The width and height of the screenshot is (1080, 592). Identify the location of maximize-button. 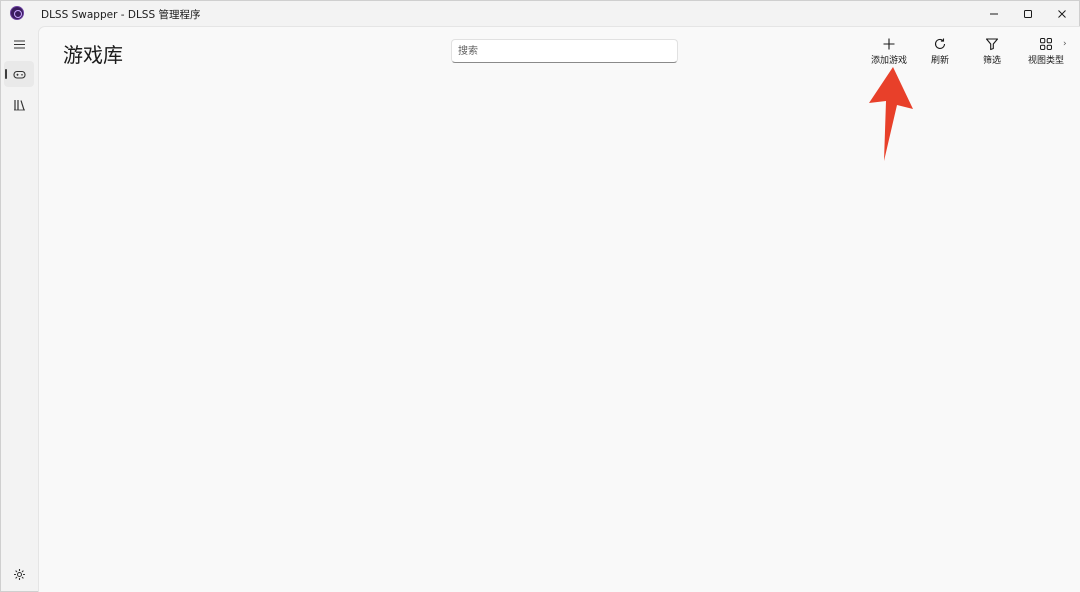
(1028, 13).